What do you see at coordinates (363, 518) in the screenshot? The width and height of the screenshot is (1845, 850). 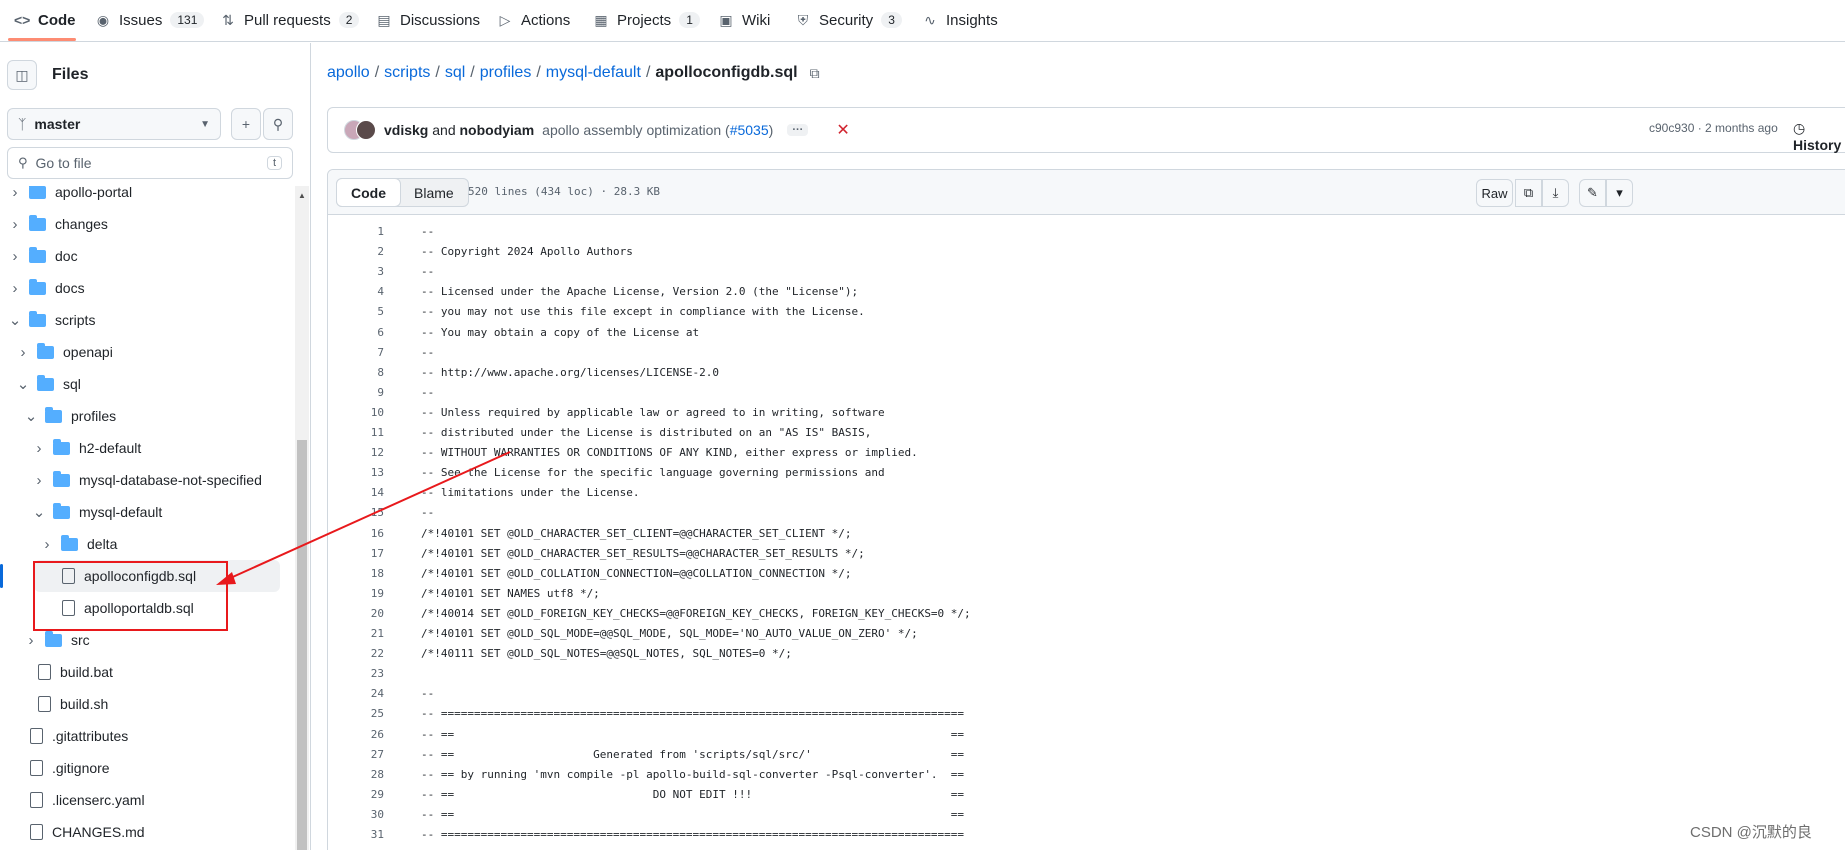 I see `annotation-arrow` at bounding box center [363, 518].